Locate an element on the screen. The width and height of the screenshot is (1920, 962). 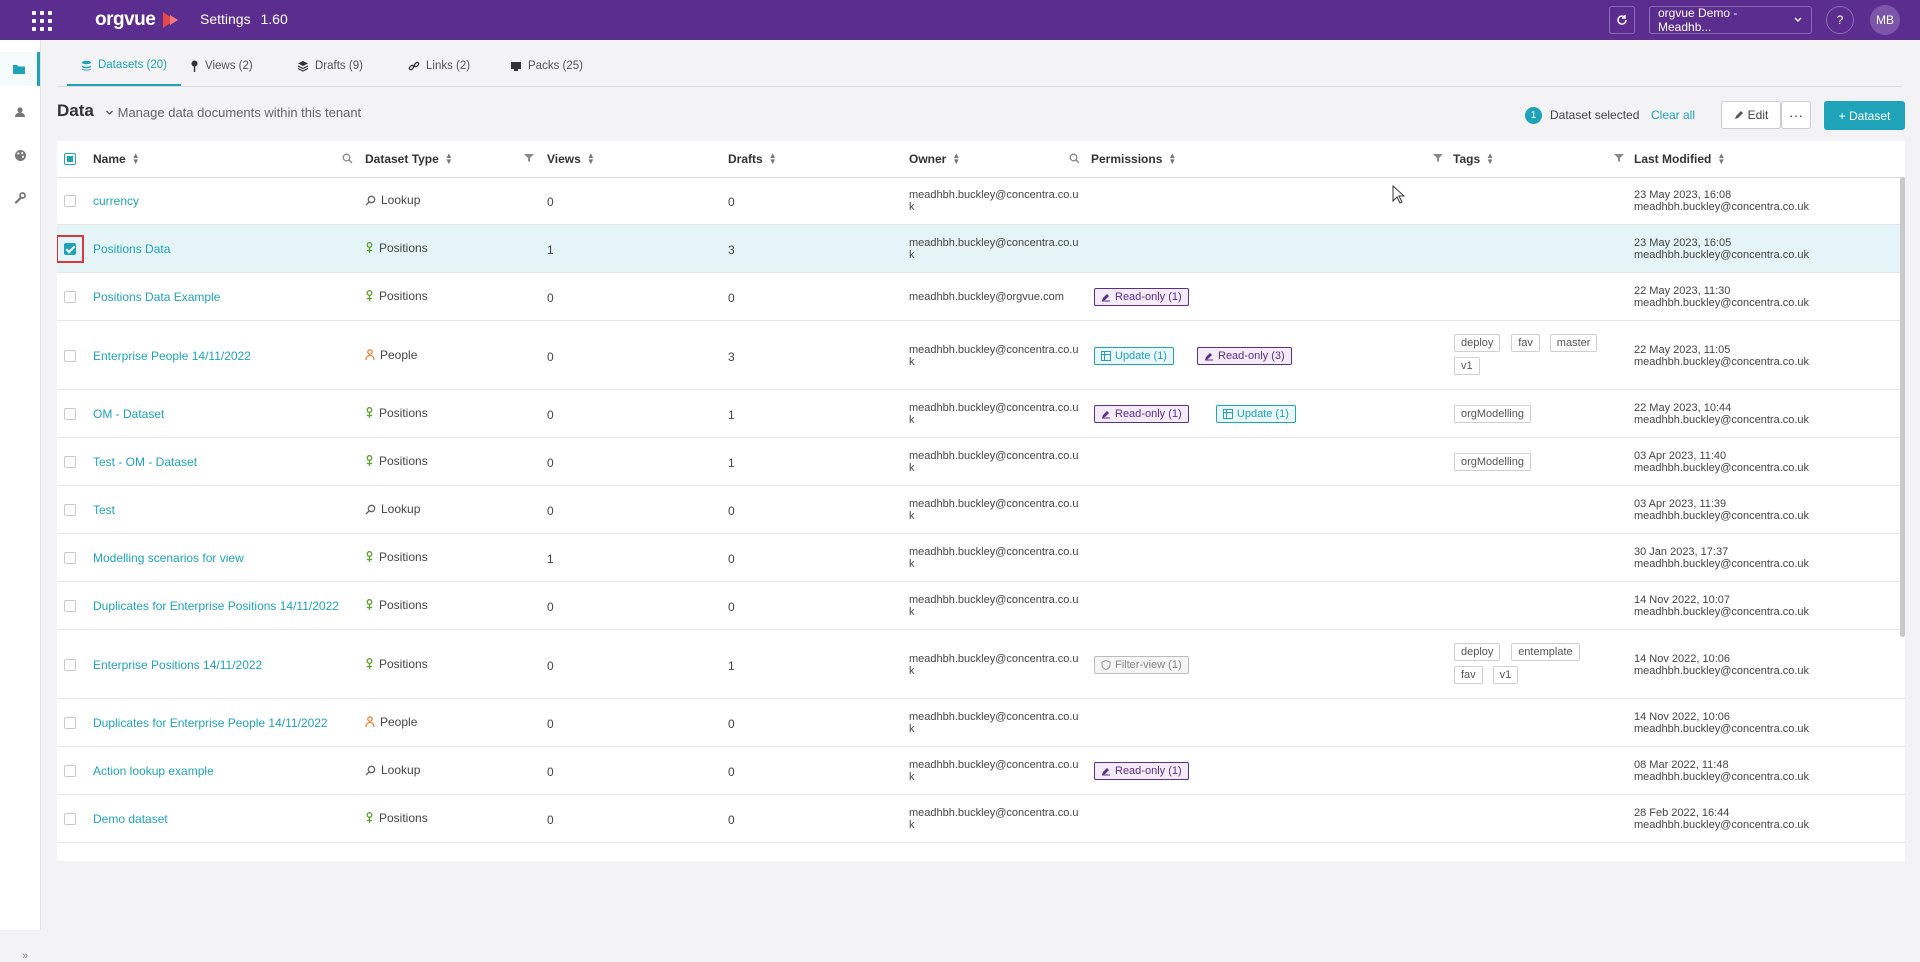
column-header-name: Name ▲ ▼ is located at coordinates (116, 159).